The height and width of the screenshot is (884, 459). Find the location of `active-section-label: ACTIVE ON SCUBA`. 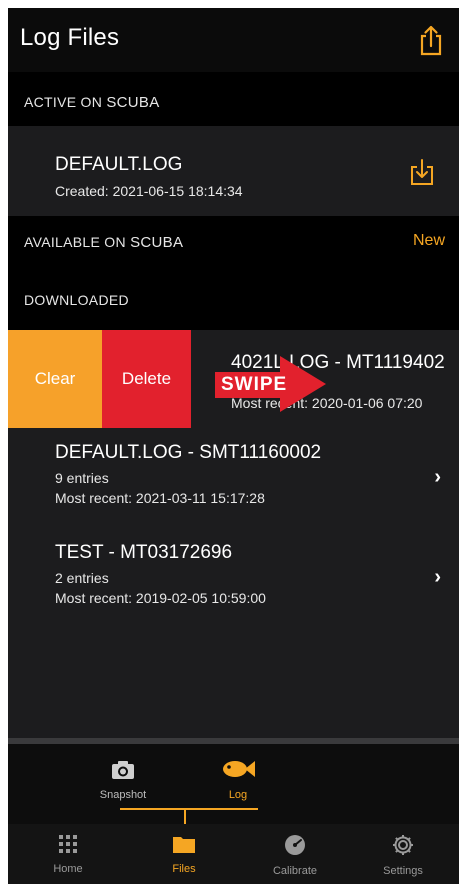

active-section-label: ACTIVE ON SCUBA is located at coordinates (92, 102).